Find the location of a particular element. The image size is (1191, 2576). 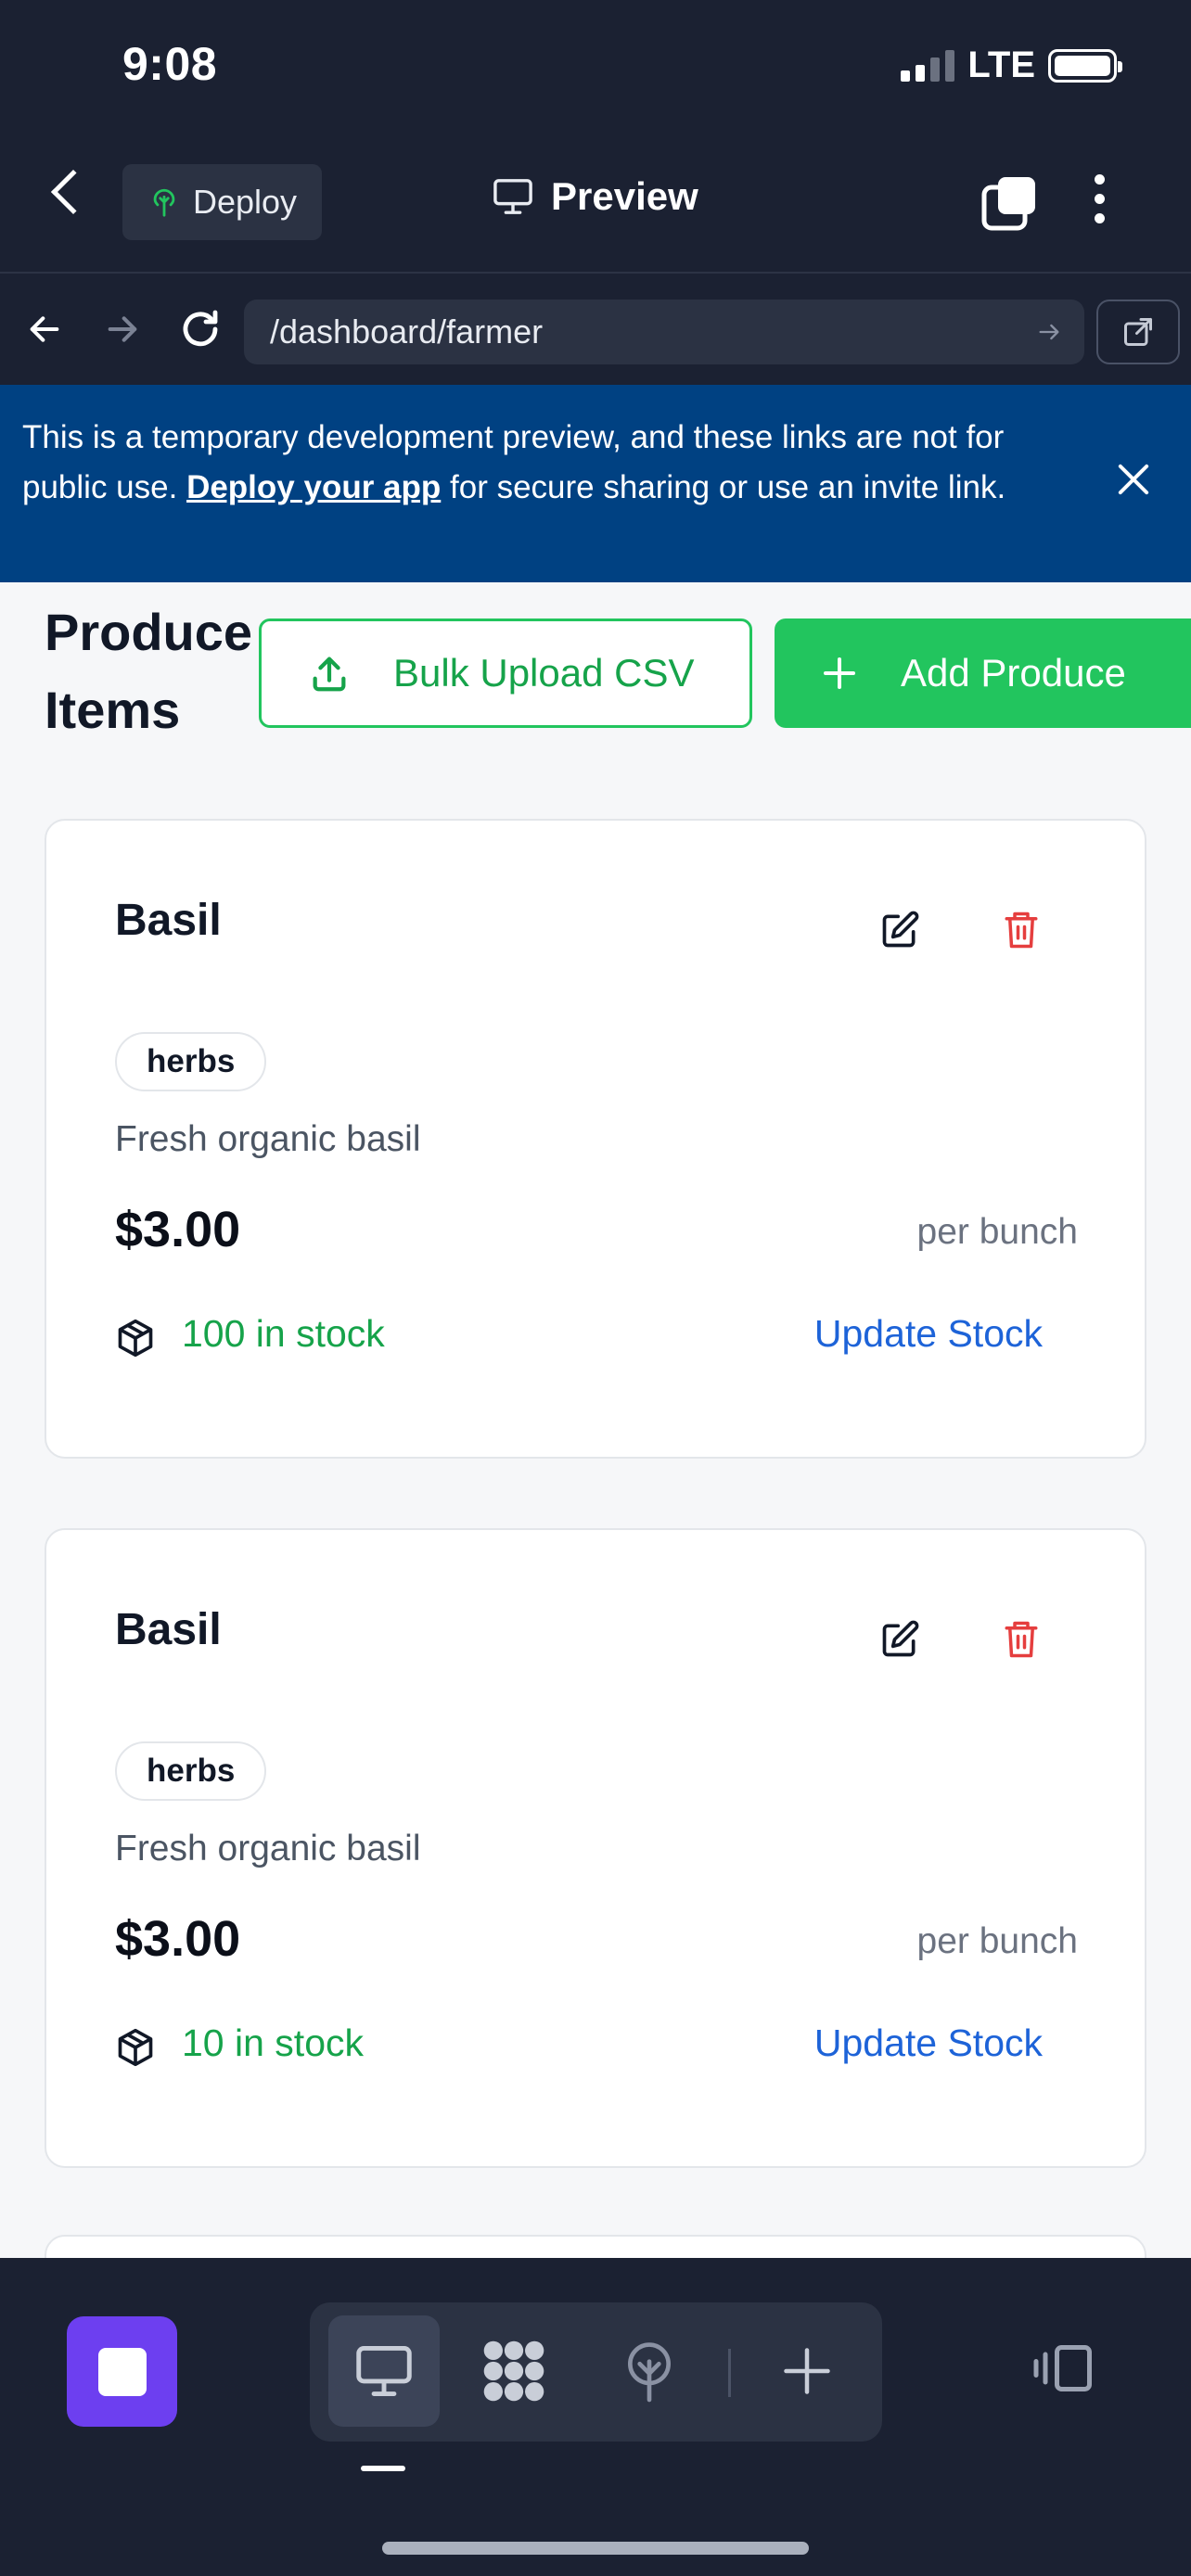

tabs-icon is located at coordinates (1010, 203).